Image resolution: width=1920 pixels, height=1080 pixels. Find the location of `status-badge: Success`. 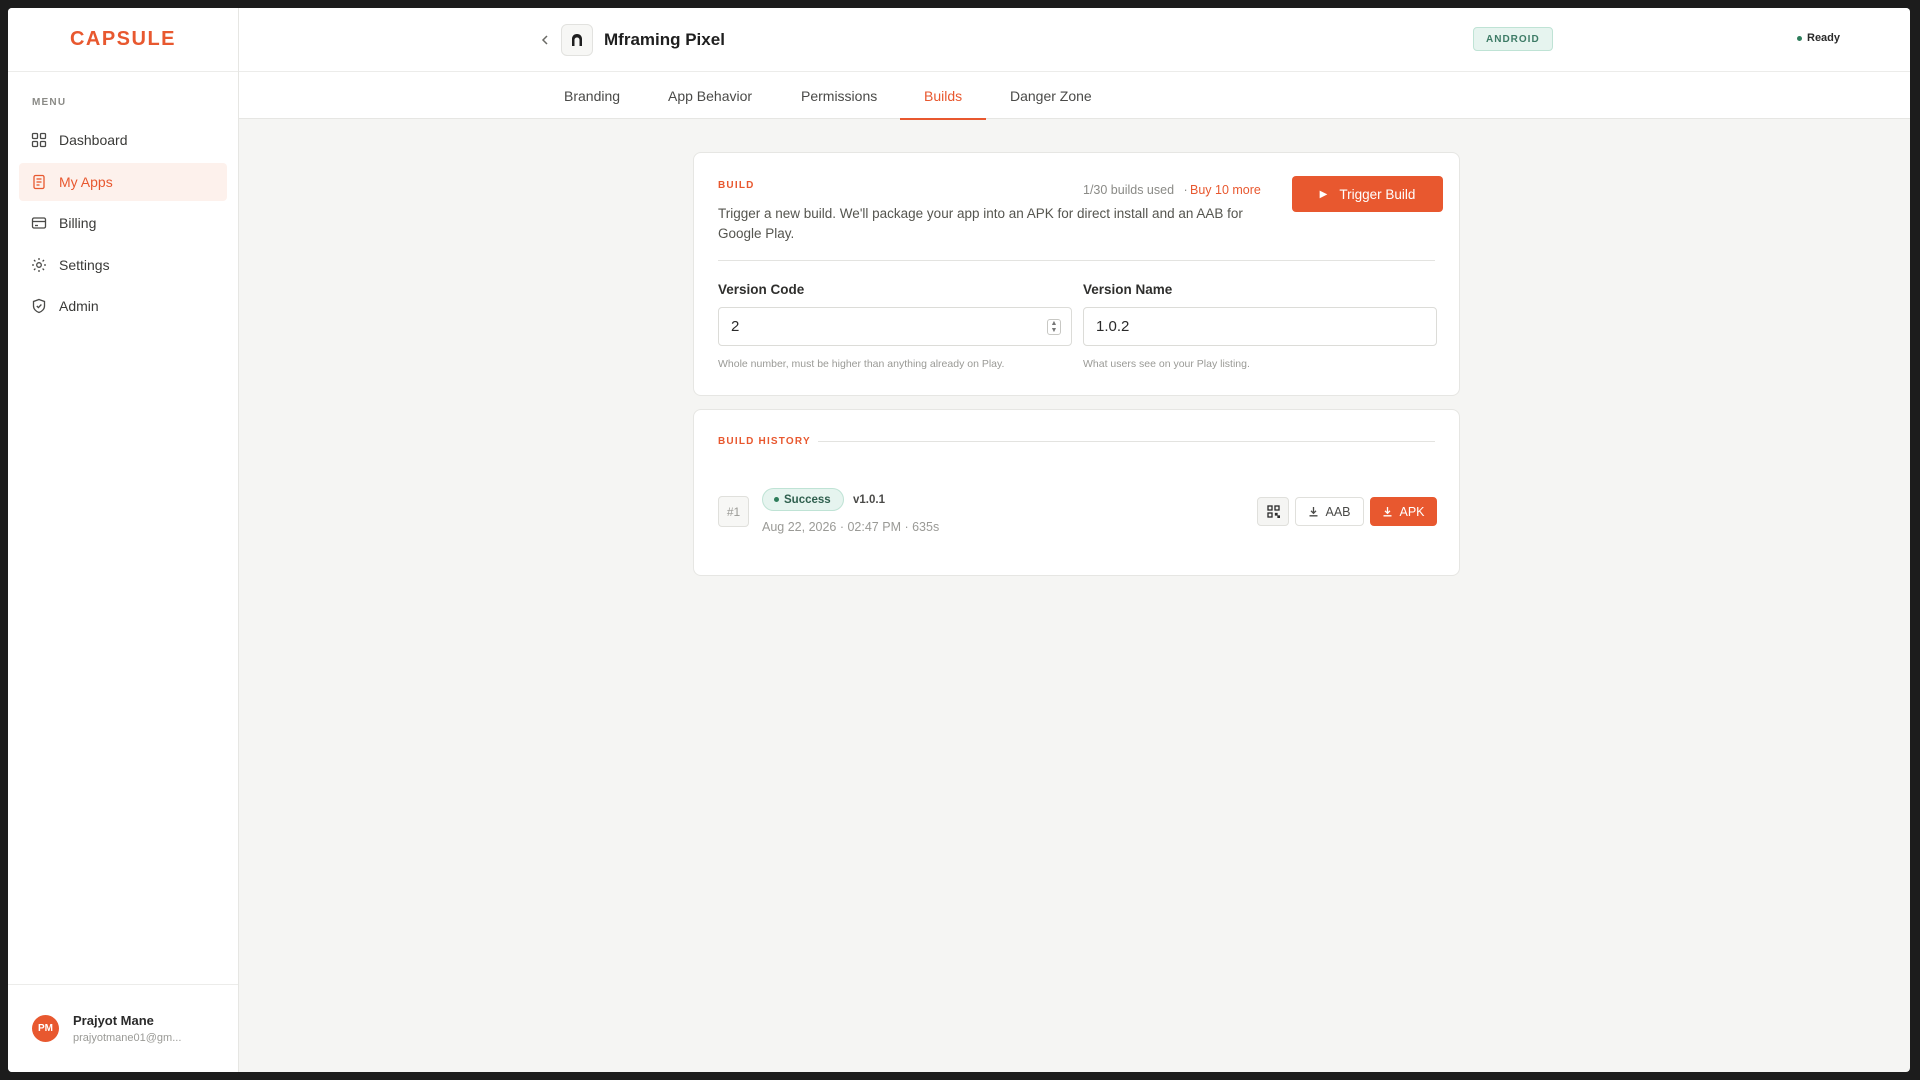

status-badge: Success is located at coordinates (803, 499).